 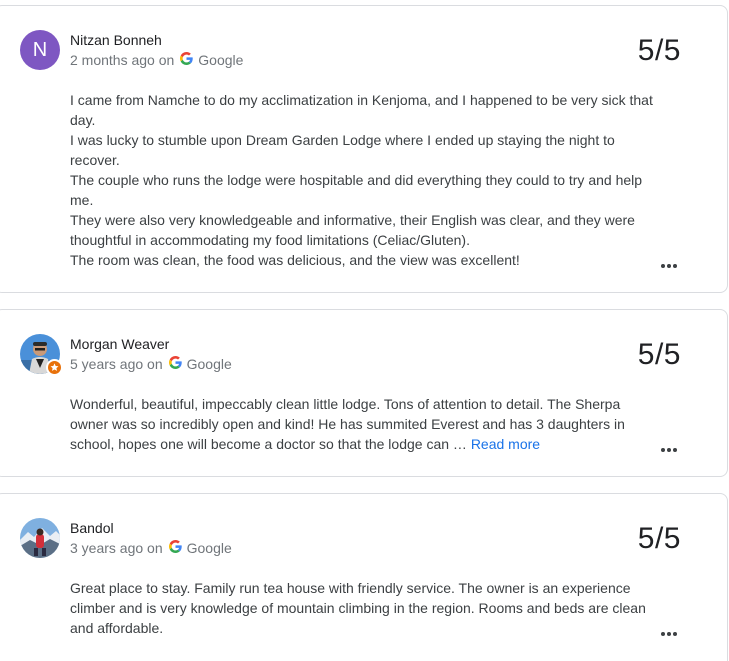 What do you see at coordinates (116, 364) in the screenshot?
I see `review-time: 5 years ago on` at bounding box center [116, 364].